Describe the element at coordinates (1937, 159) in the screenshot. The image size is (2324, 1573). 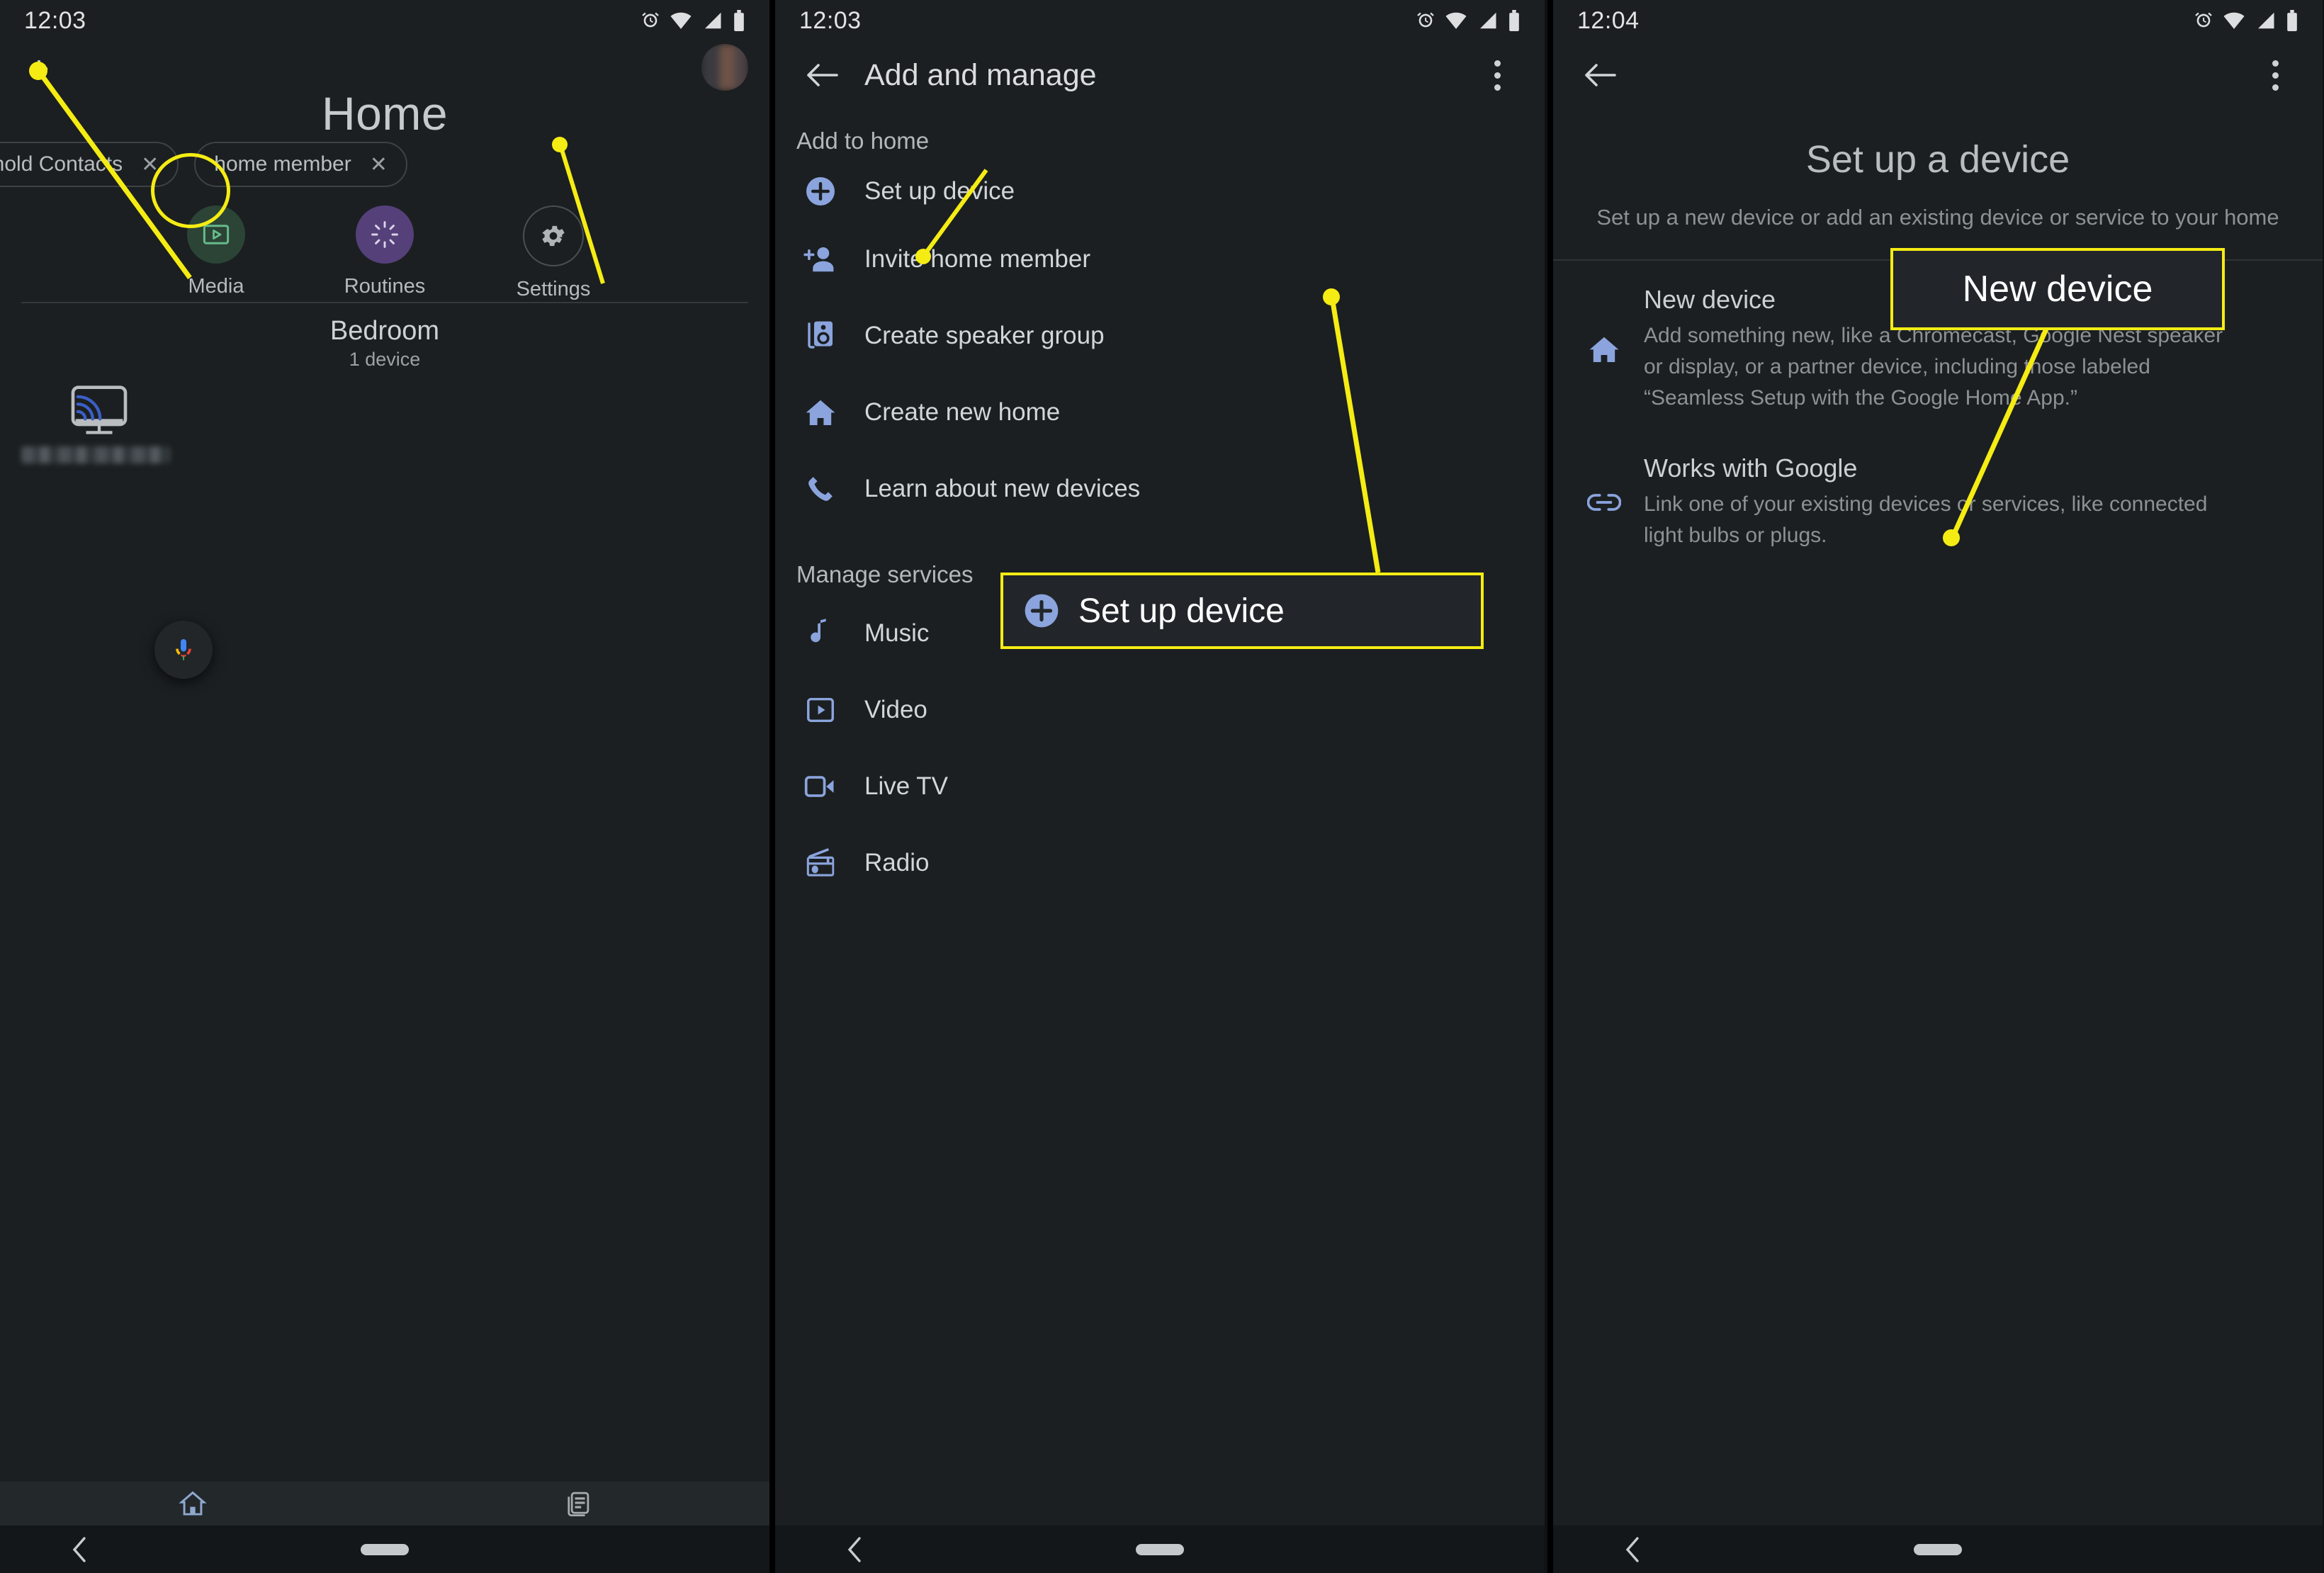
I see `page-title: Set up a device` at that location.